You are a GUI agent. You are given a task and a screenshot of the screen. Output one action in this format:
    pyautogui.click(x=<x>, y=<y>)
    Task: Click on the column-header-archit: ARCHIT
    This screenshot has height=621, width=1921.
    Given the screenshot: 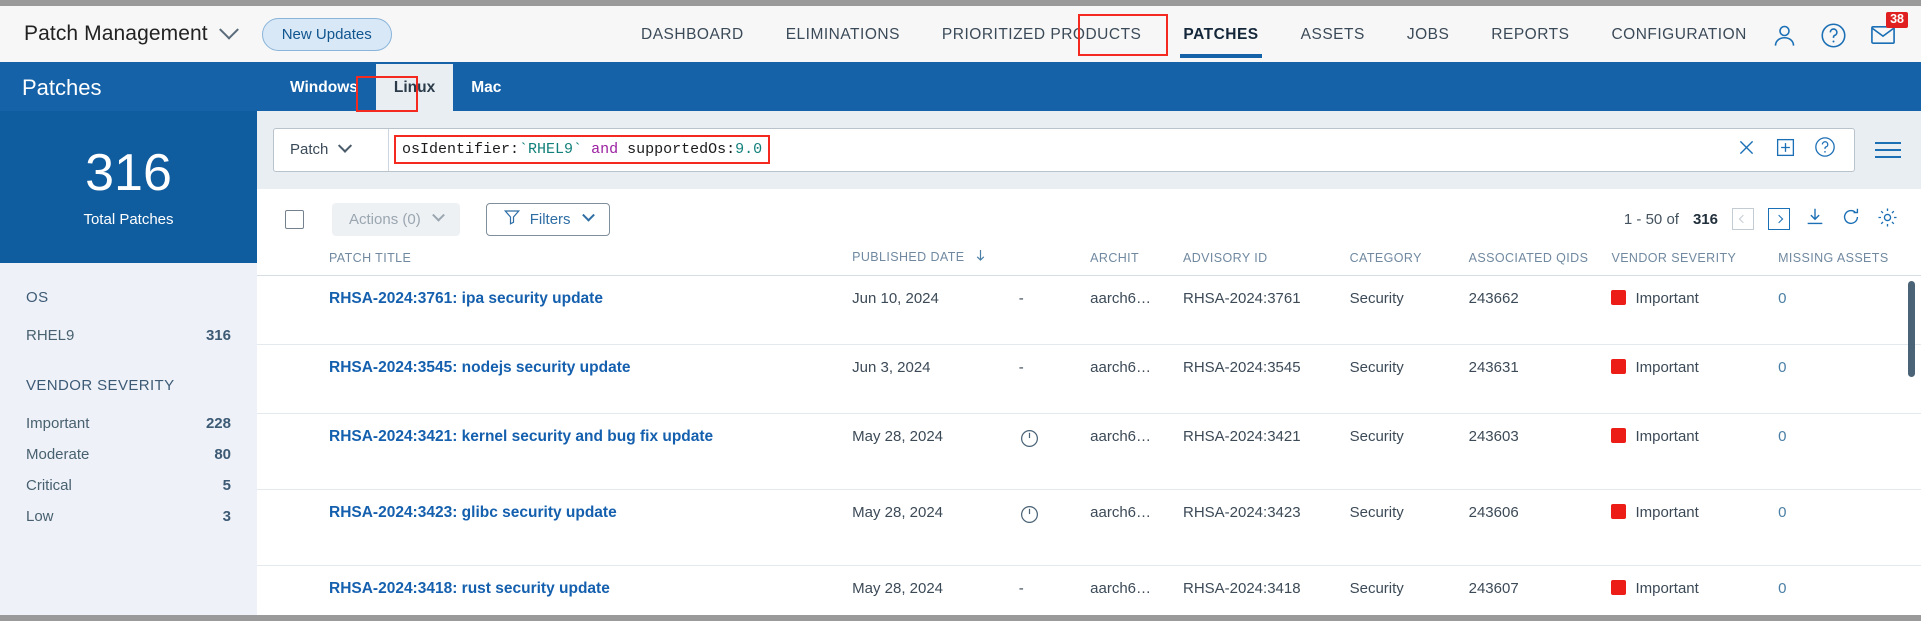 What is the action you would take?
    pyautogui.click(x=1136, y=262)
    